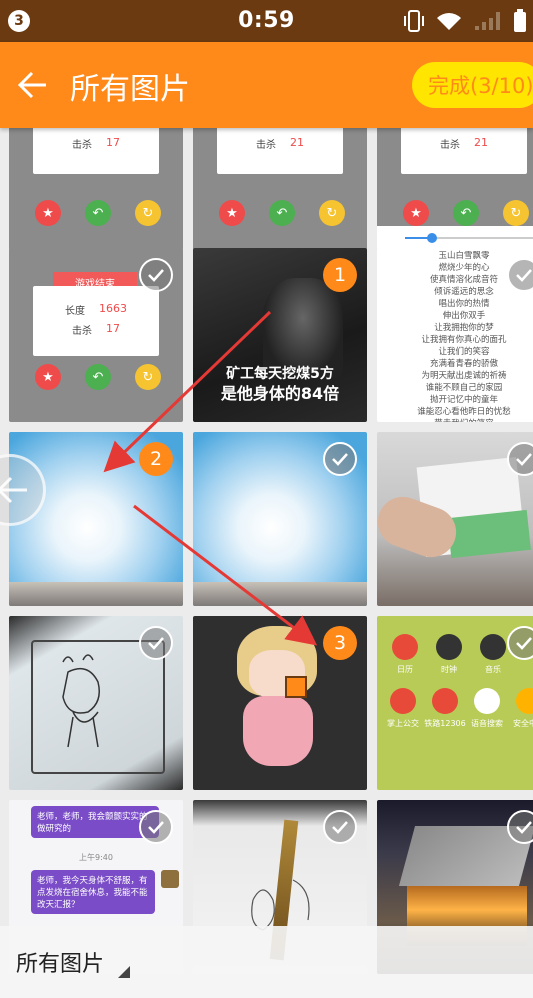 This screenshot has height=998, width=533. Describe the element at coordinates (60, 962) in the screenshot. I see `album-label: 所有图片` at that location.